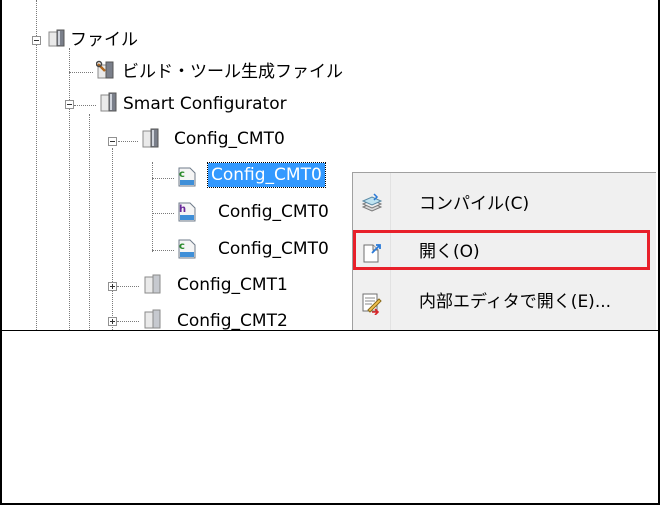 The width and height of the screenshot is (660, 507). I want to click on tree-node-label: ファイル, so click(104, 40).